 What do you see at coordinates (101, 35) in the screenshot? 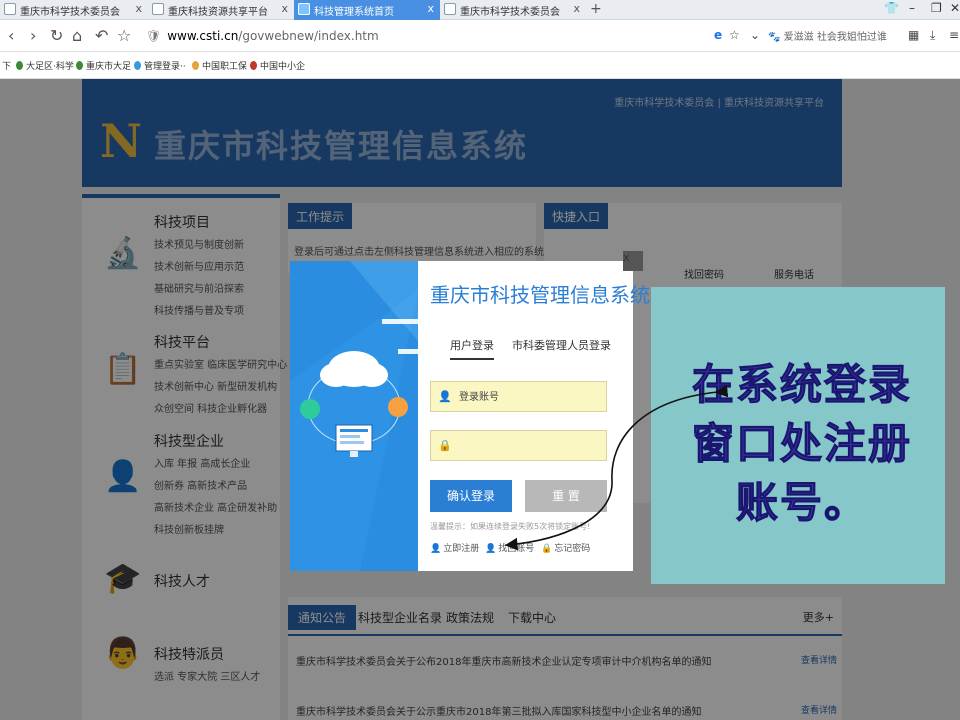
I see `undo-icon: ↶` at bounding box center [101, 35].